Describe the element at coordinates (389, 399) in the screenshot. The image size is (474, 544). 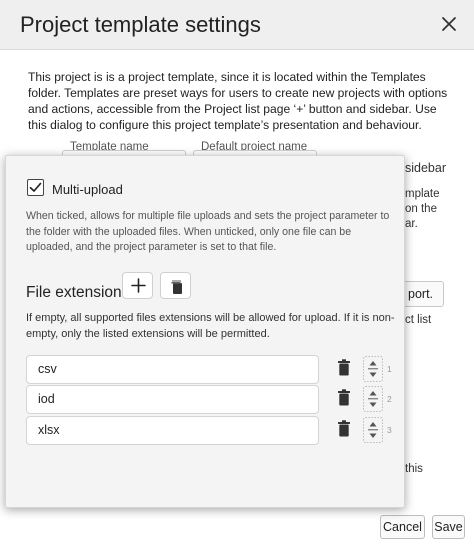
I see `row-index: 2` at that location.